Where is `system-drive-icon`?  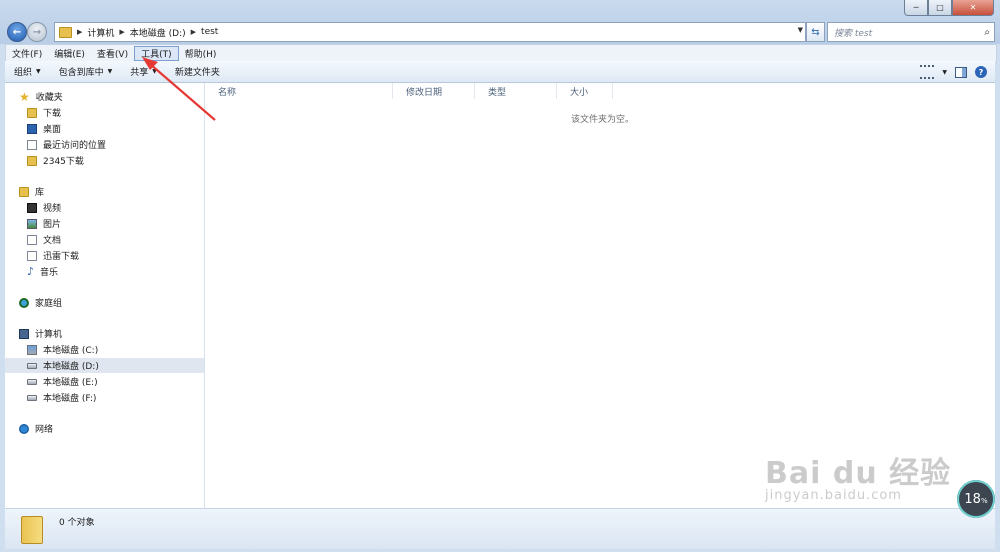
system-drive-icon is located at coordinates (32, 349).